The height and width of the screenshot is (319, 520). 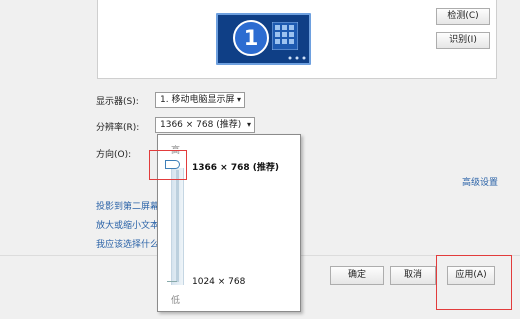 I want to click on monitor-grid-icon, so click(x=285, y=36).